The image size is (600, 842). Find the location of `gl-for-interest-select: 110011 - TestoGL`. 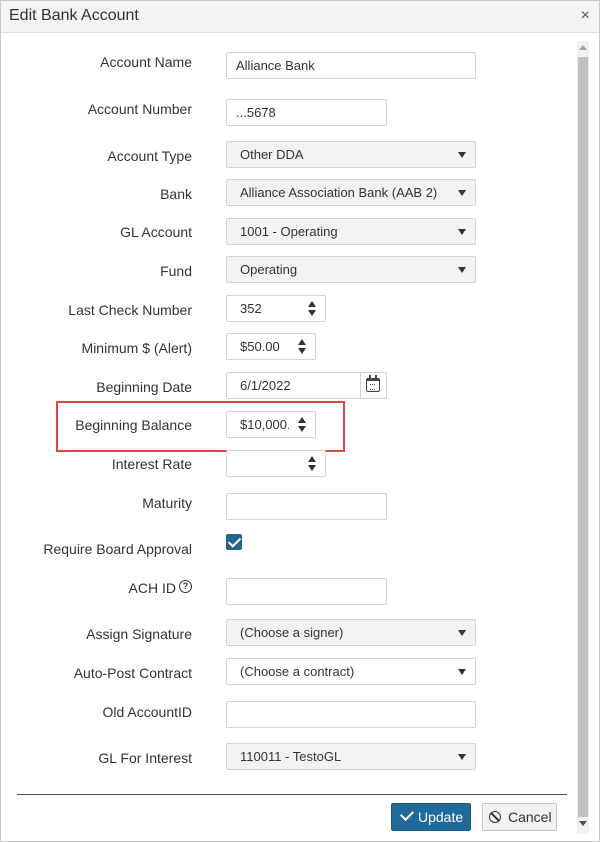

gl-for-interest-select: 110011 - TestoGL is located at coordinates (351, 756).